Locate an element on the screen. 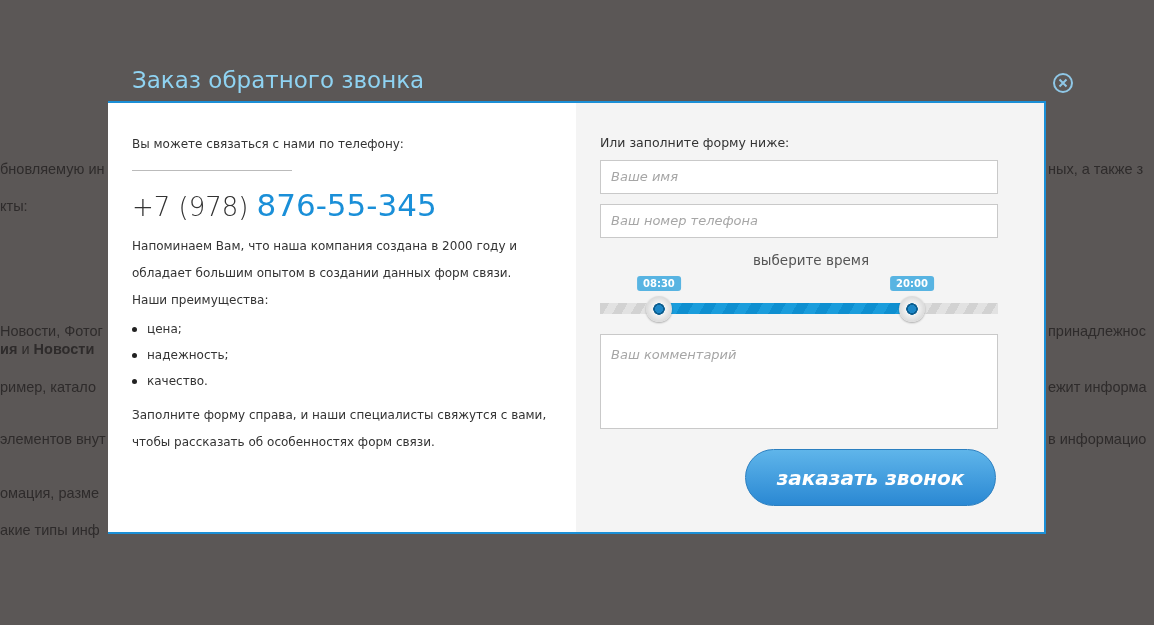 The image size is (1154, 625). form-heading: Или заполните форму ниже: is located at coordinates (695, 143).